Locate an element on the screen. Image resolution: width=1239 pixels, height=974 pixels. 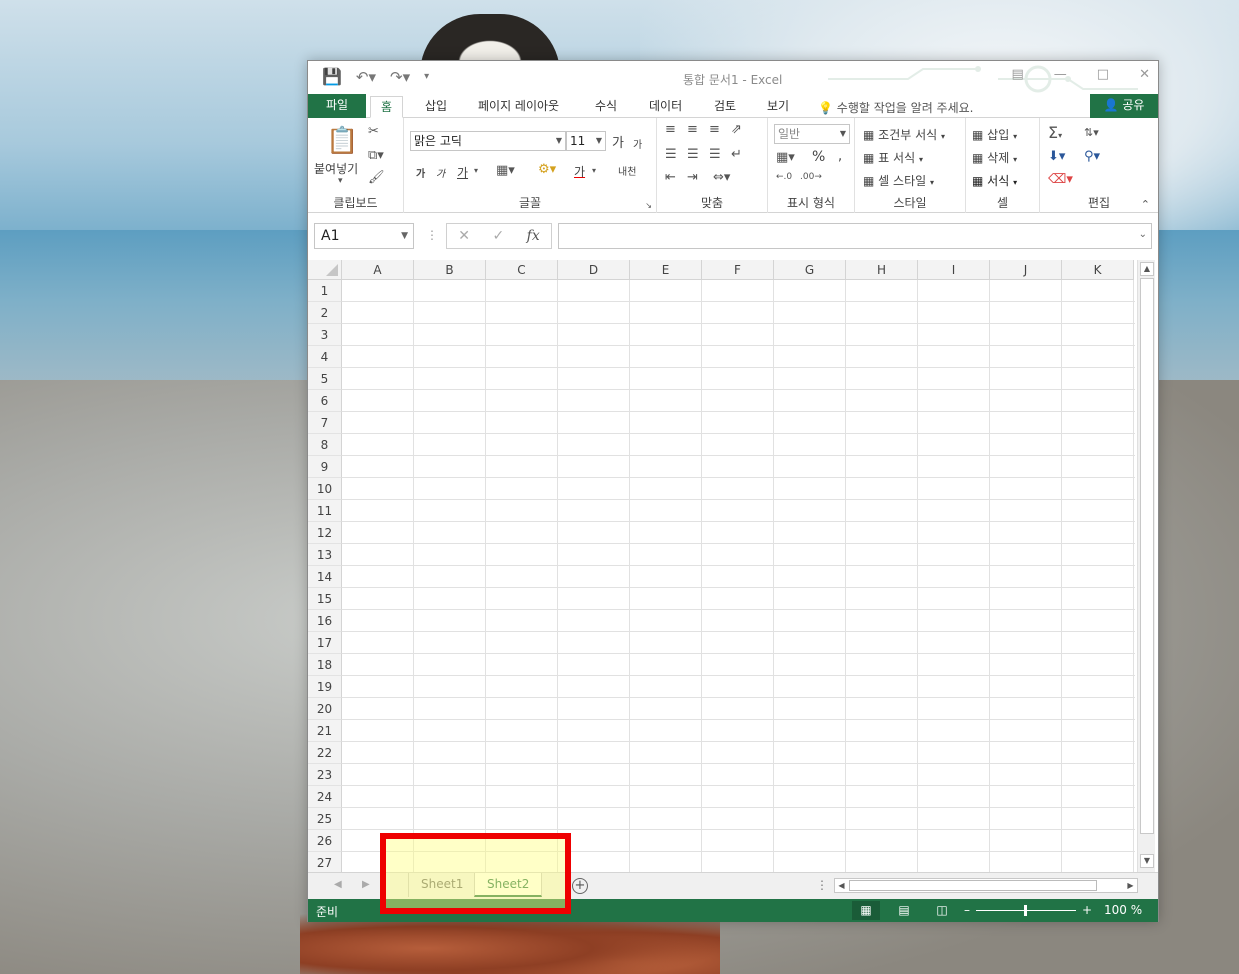
zoom-out-icon: – is located at coordinates (967, 910).